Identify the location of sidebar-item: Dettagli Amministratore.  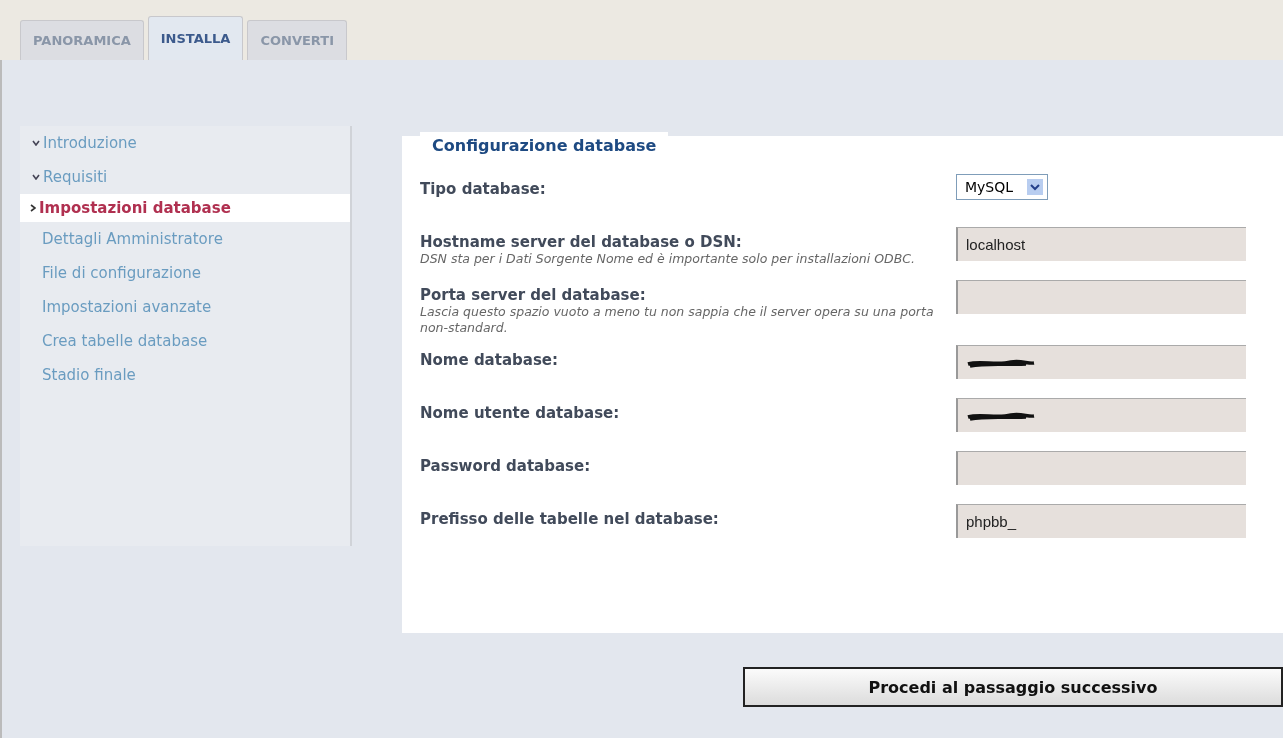
(185, 239).